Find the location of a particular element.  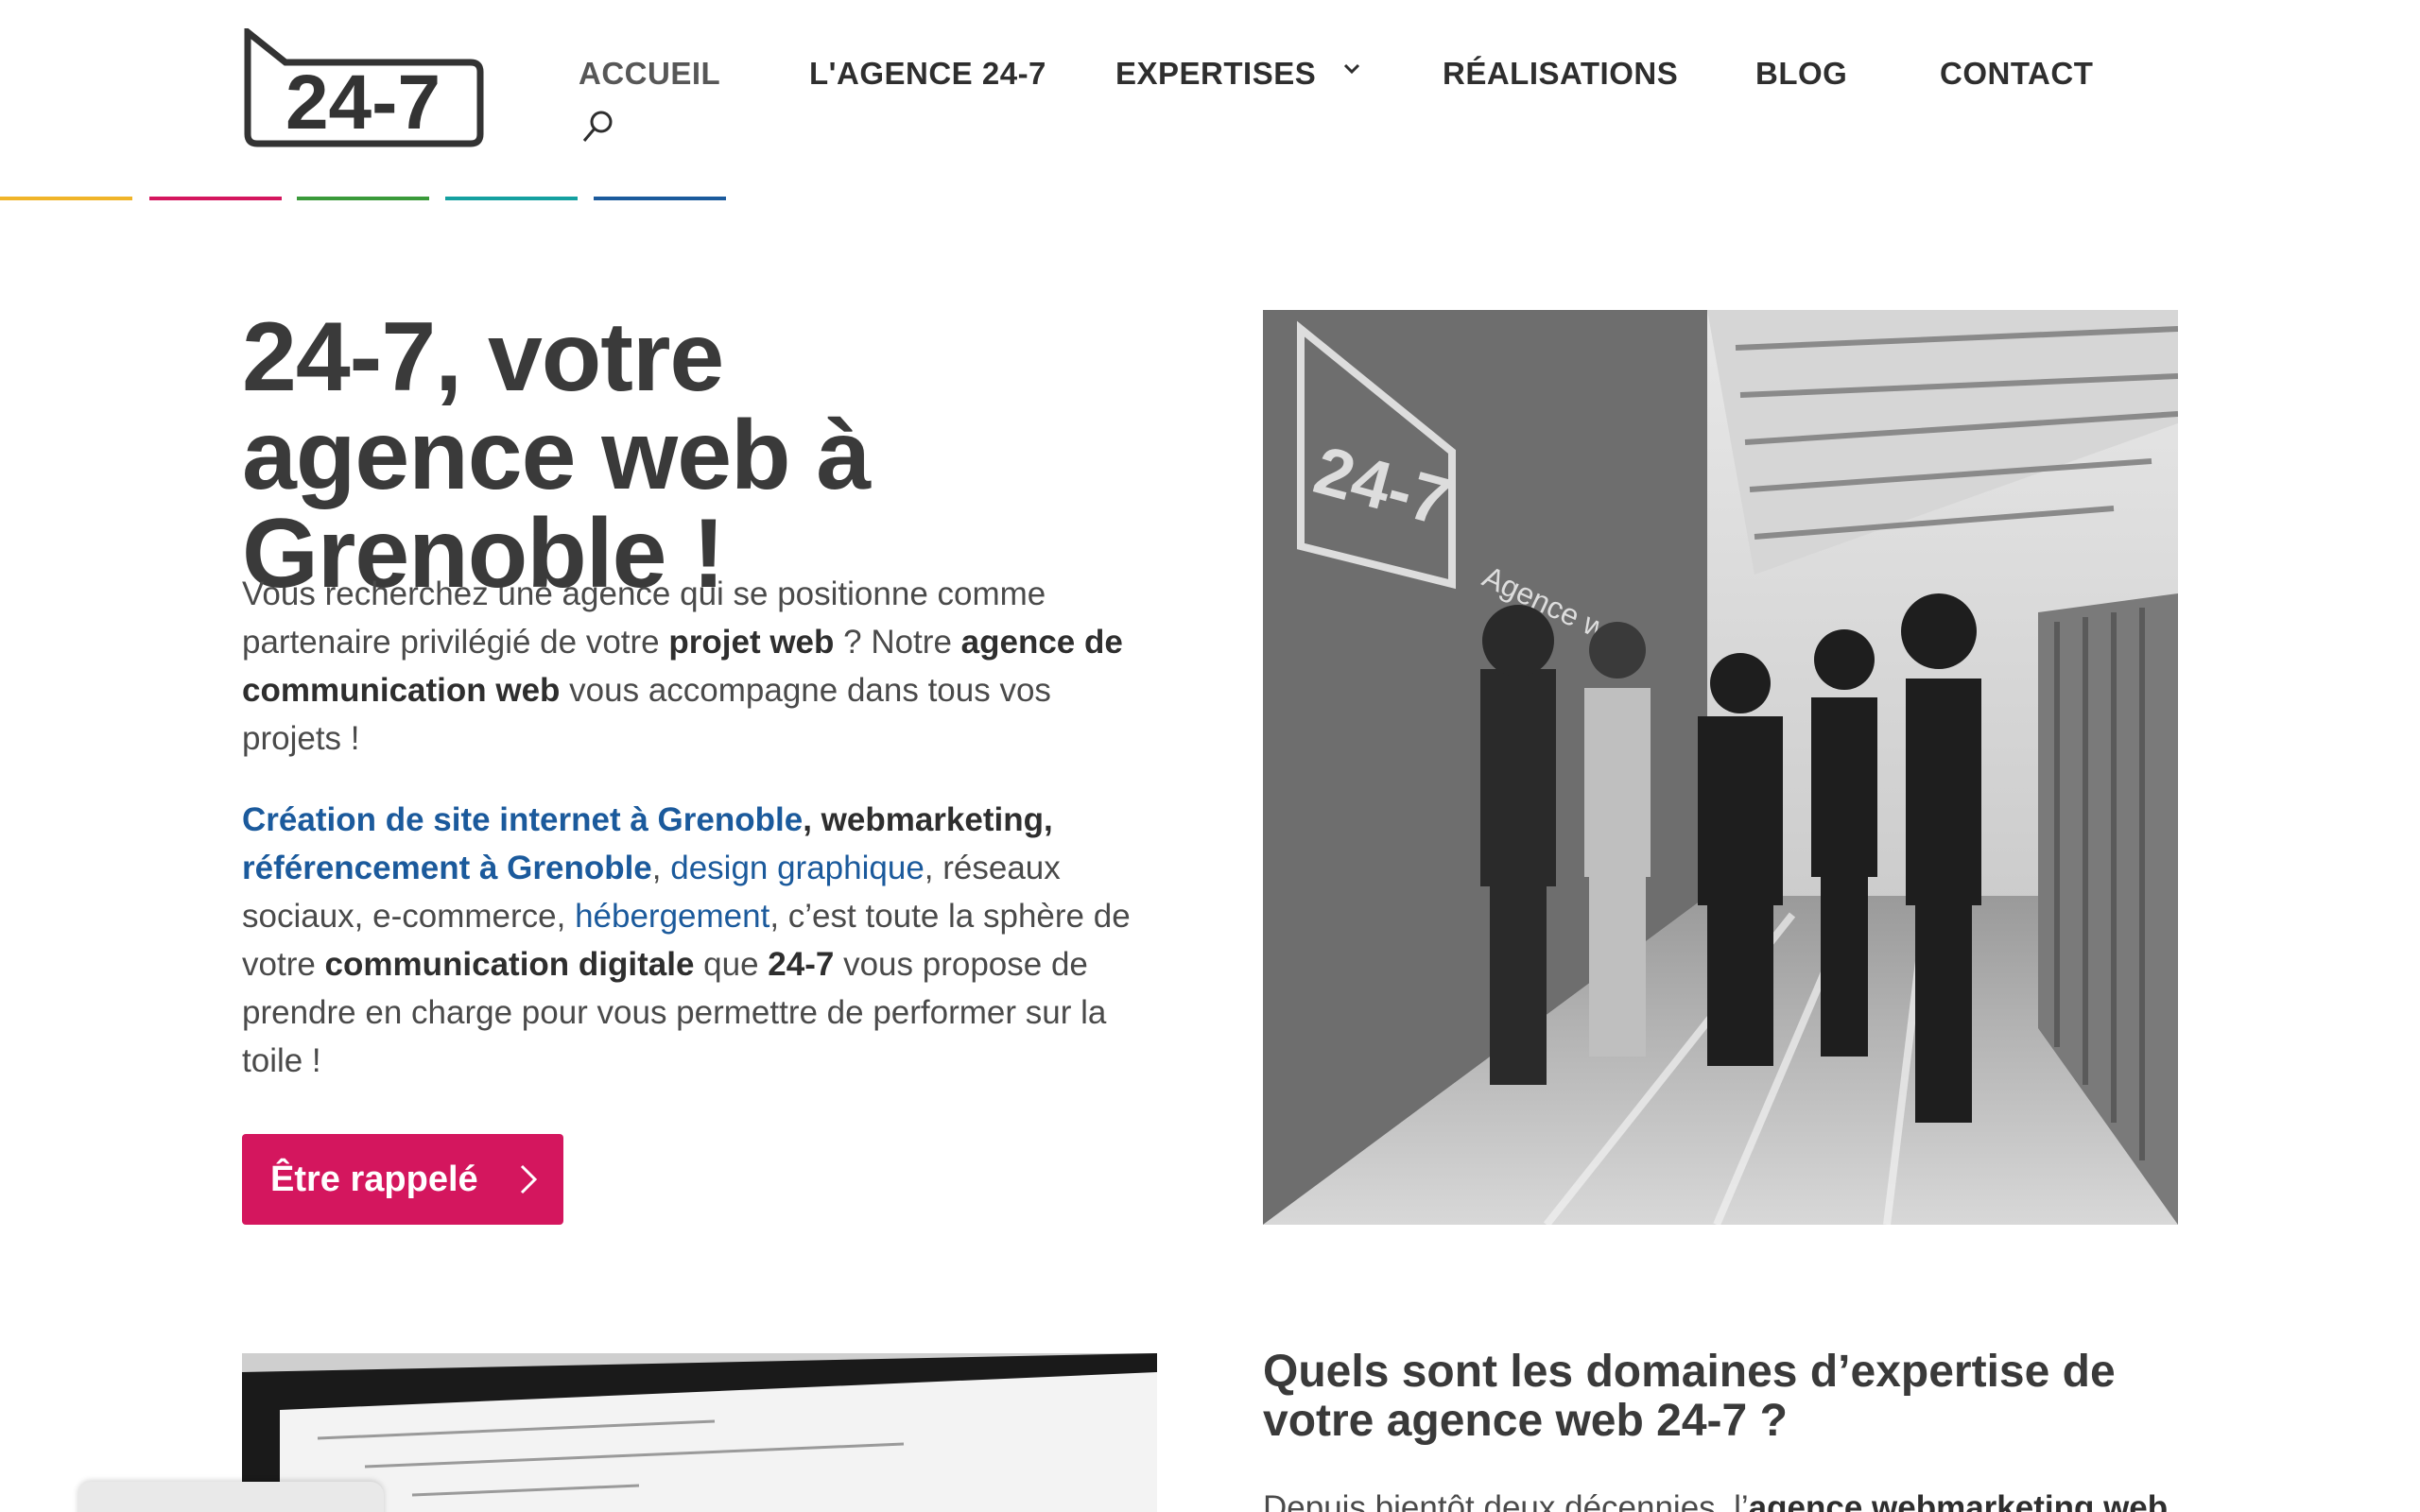

link-design-graphique: design graphique is located at coordinates (797, 868).